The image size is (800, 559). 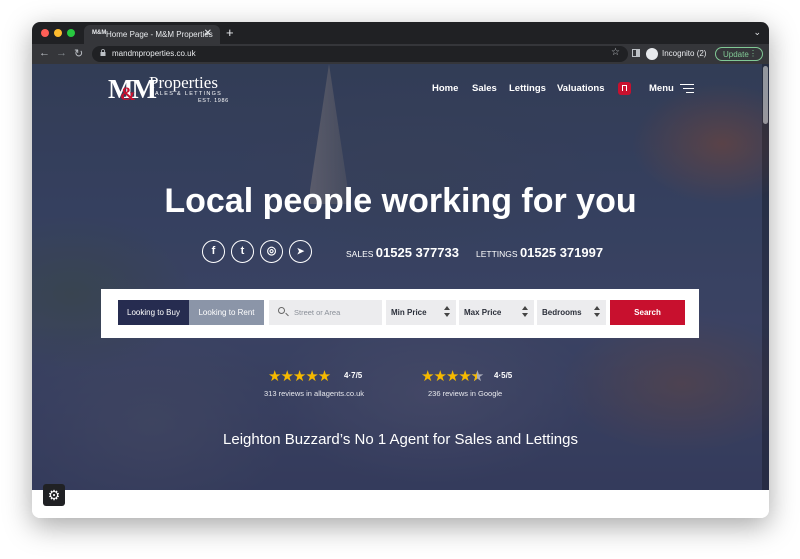 What do you see at coordinates (661, 88) in the screenshot?
I see `menu-button: Menu` at bounding box center [661, 88].